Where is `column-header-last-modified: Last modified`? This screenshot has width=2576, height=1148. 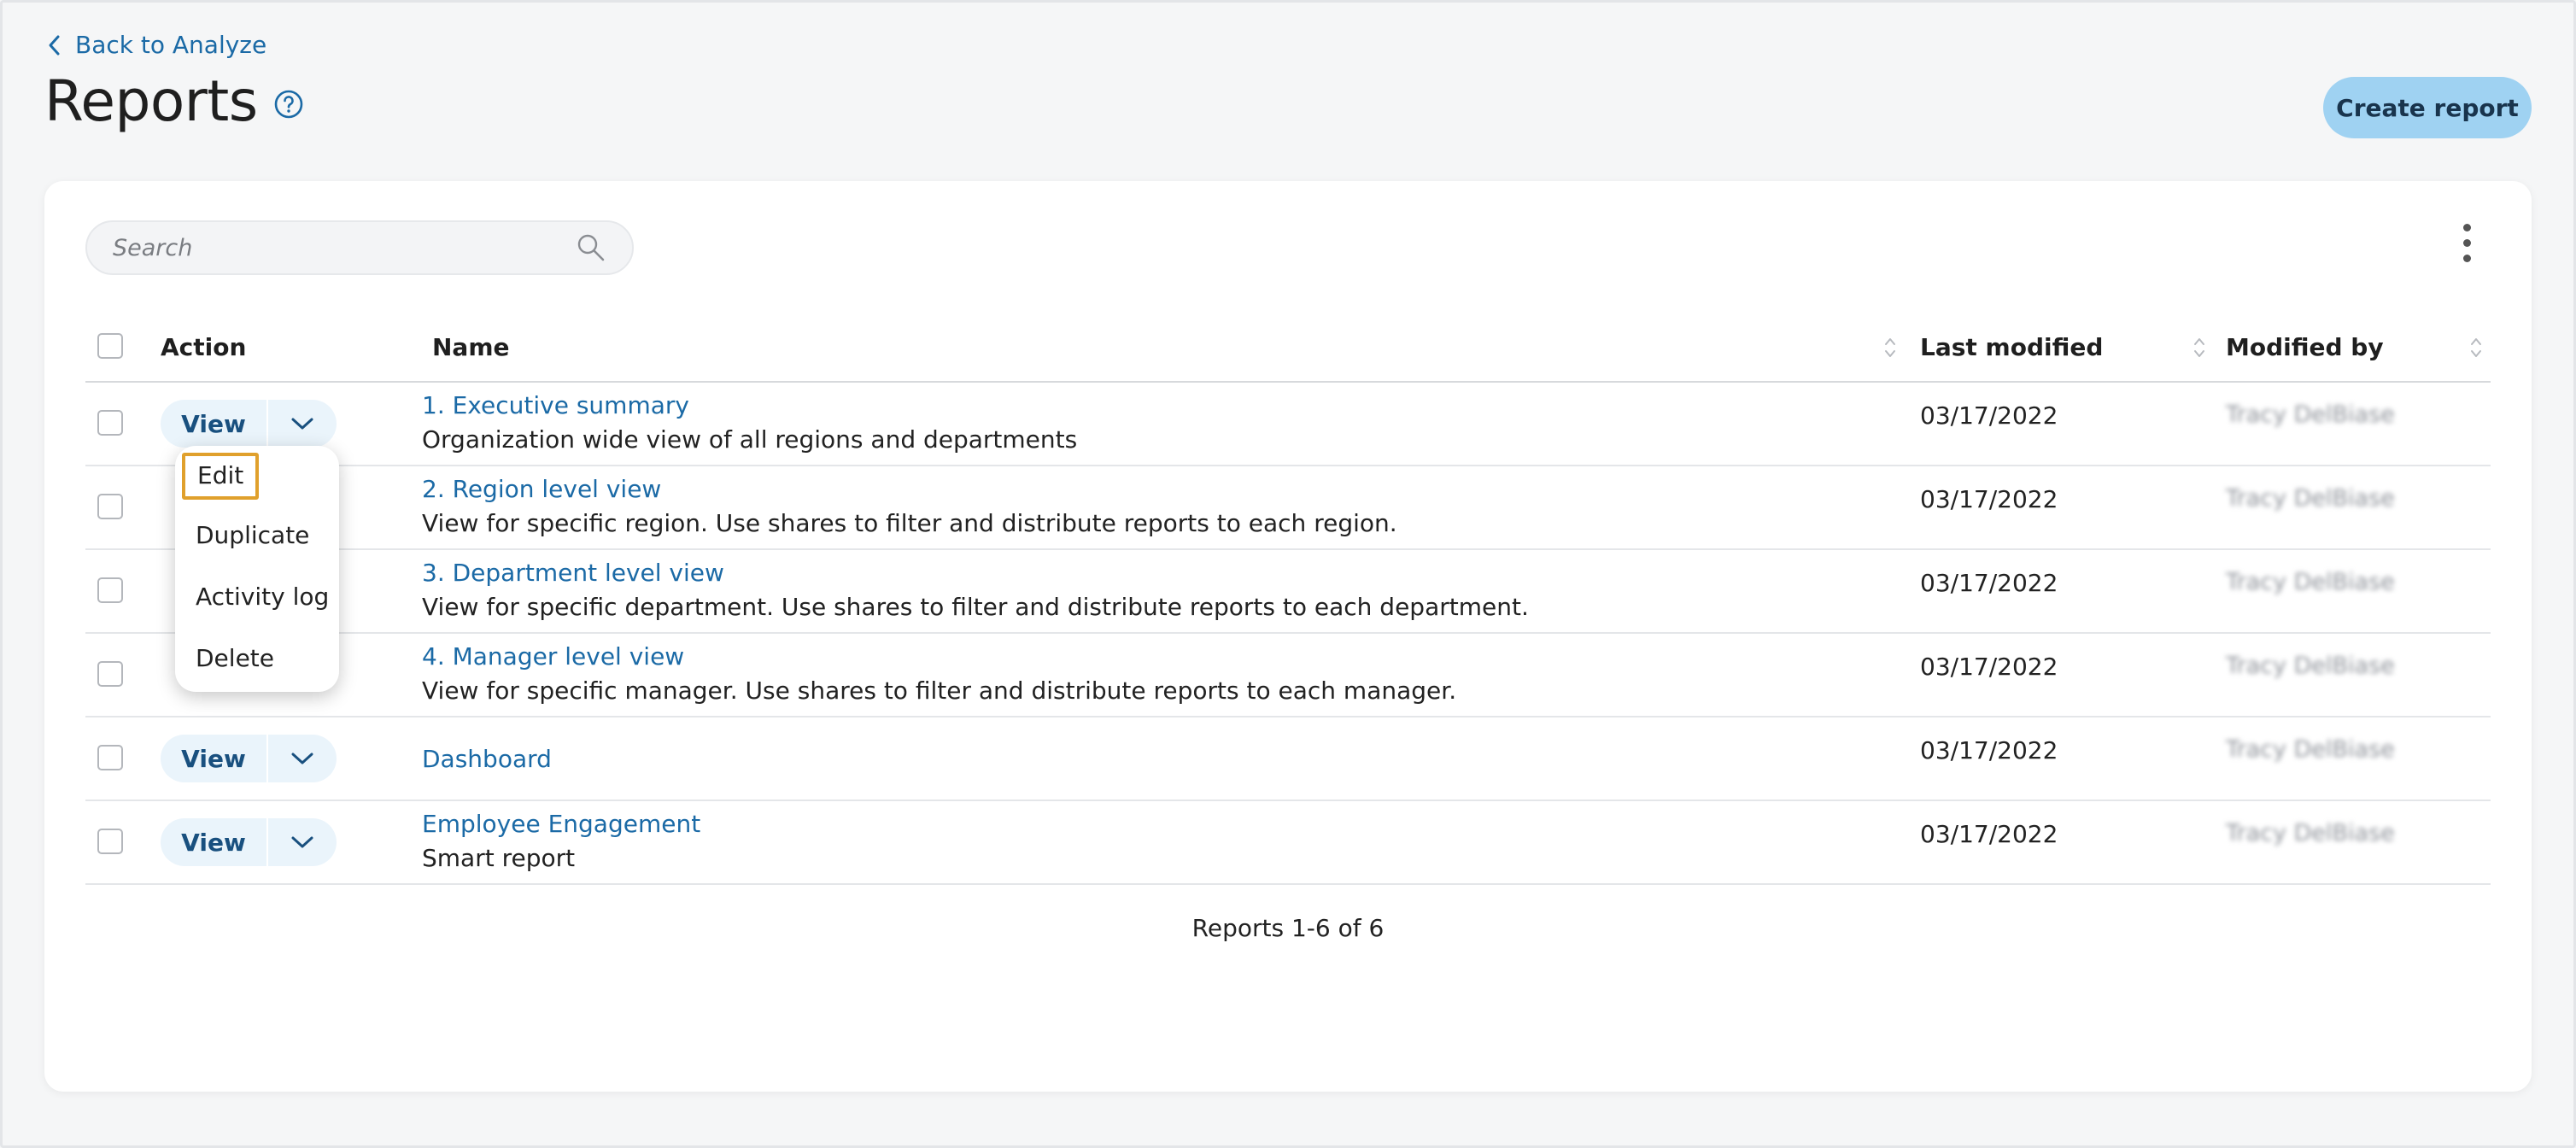
column-header-last-modified: Last modified is located at coordinates (2011, 347).